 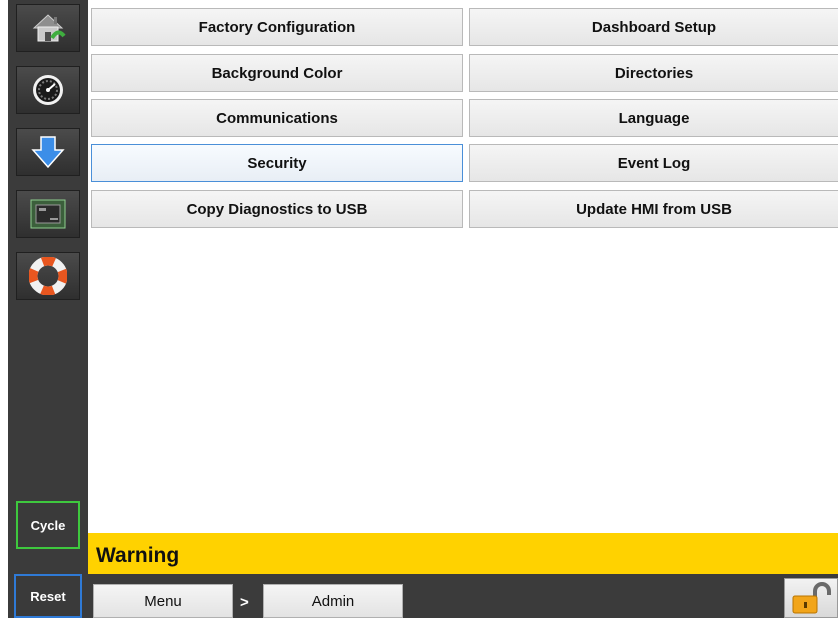 What do you see at coordinates (463, 553) in the screenshot?
I see `warning-banner: Warning` at bounding box center [463, 553].